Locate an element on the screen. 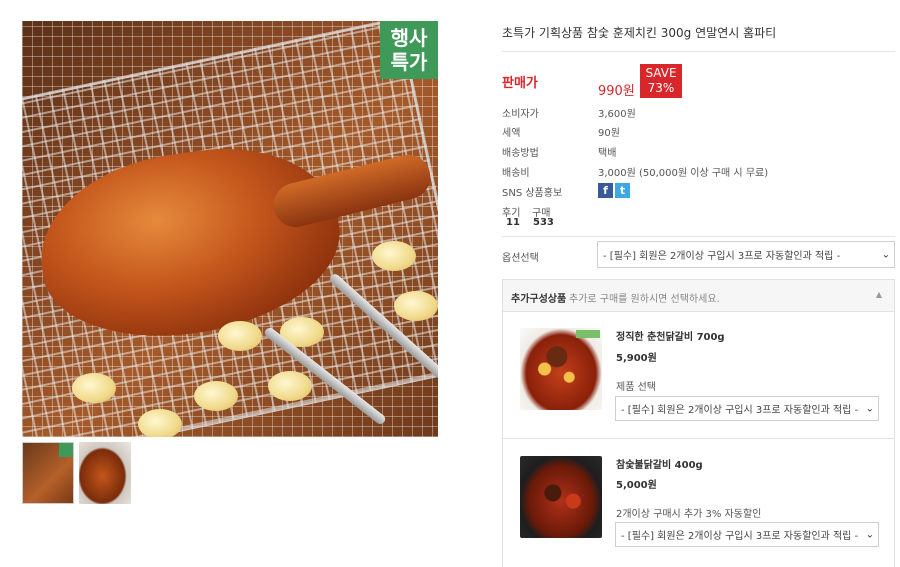 The height and width of the screenshot is (567, 900). event-badge-mini is located at coordinates (66, 450).